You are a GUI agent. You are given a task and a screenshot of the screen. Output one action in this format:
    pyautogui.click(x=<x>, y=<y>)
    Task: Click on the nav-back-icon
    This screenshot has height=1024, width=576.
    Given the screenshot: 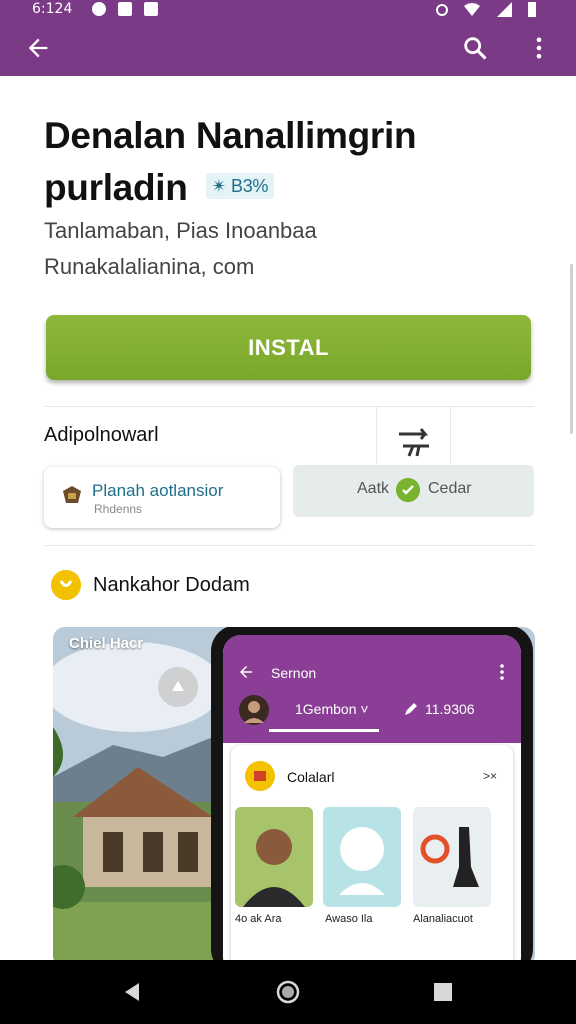 What is the action you would take?
    pyautogui.click(x=133, y=992)
    